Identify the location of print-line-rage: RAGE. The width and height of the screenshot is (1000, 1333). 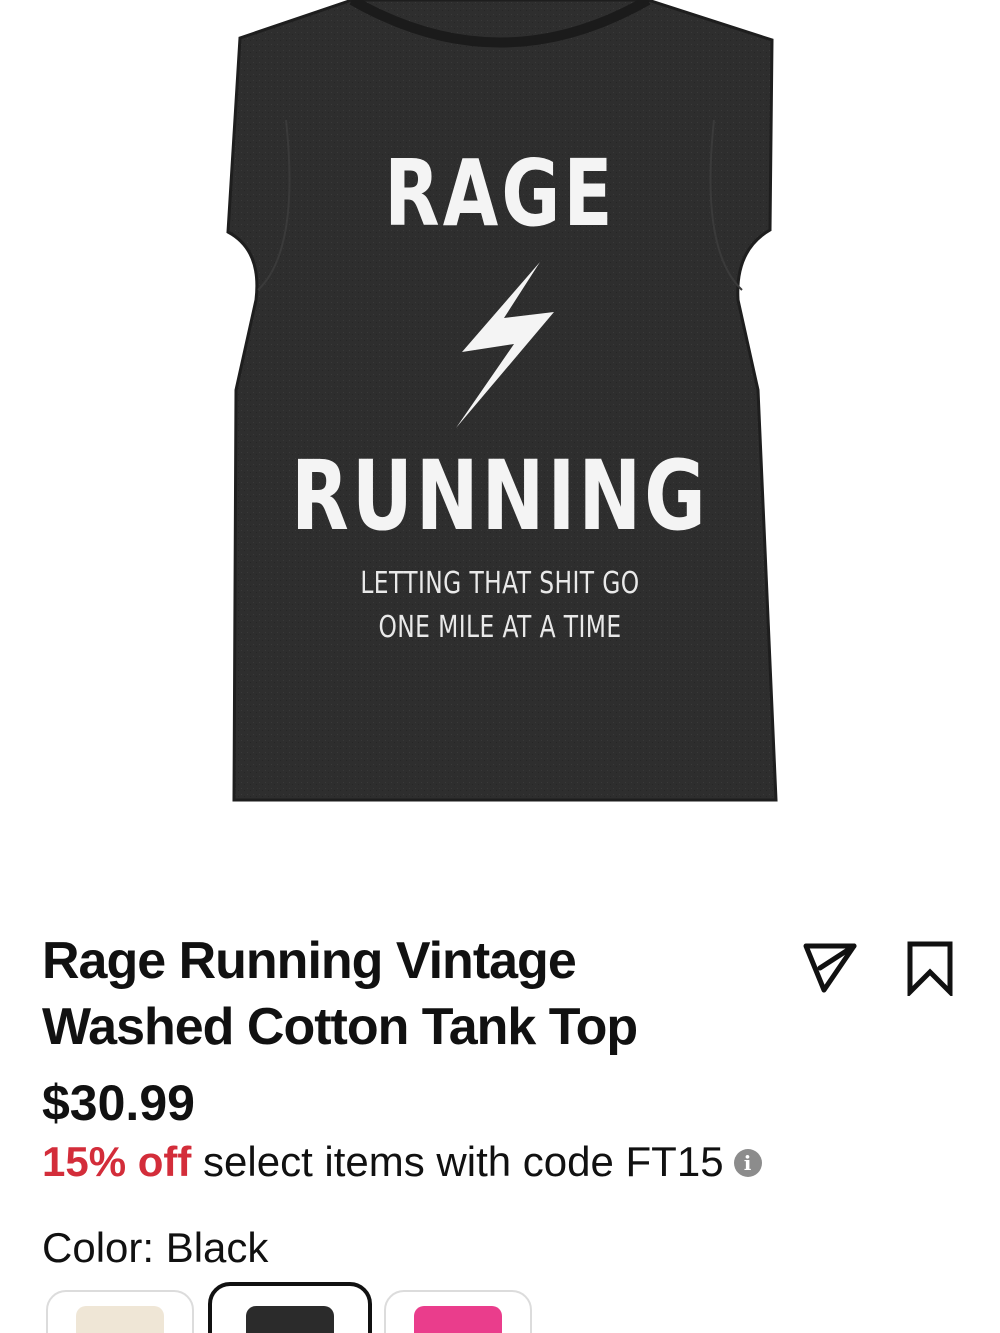
(500, 193).